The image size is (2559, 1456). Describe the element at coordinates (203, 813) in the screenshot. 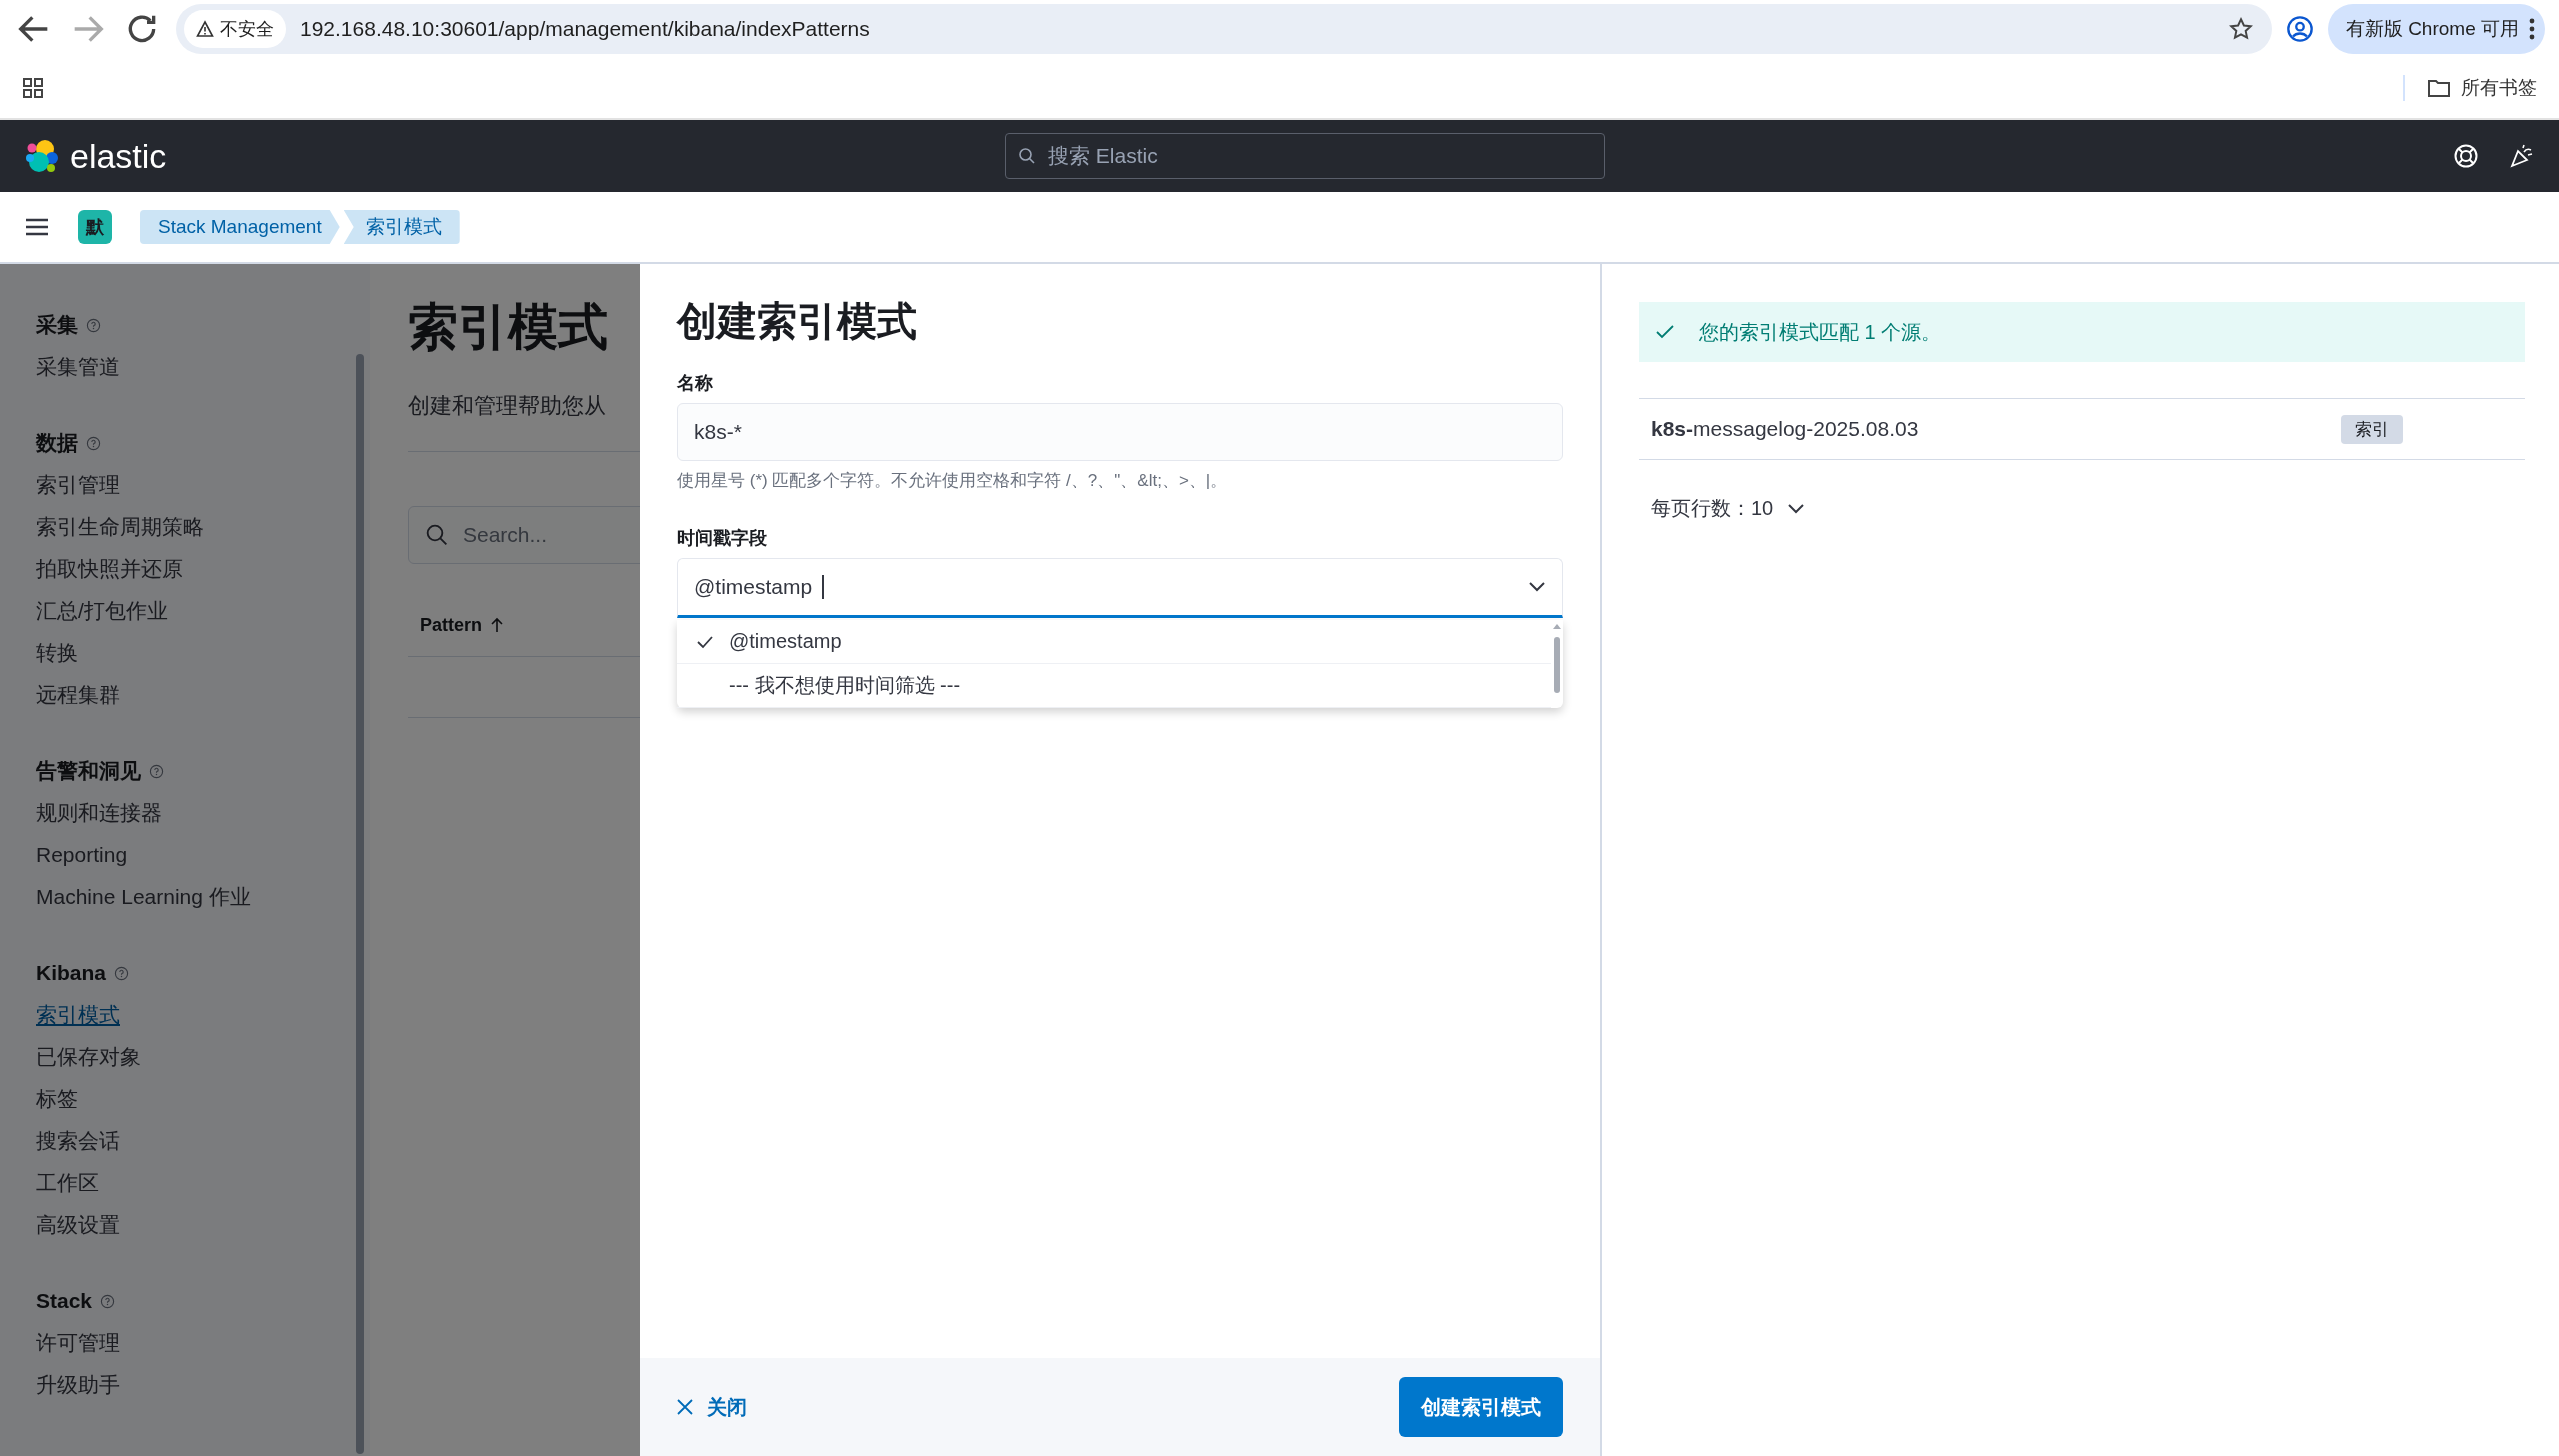

I see `sidebar-item: 规则和连接器` at that location.